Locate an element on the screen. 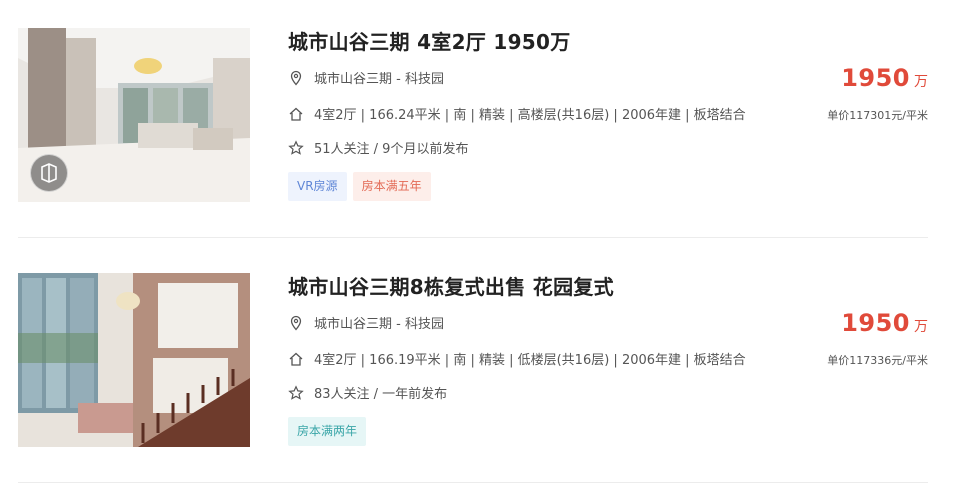 This screenshot has height=490, width=978. listing-follow: 83人关注 / 一年前发布 is located at coordinates (381, 394).